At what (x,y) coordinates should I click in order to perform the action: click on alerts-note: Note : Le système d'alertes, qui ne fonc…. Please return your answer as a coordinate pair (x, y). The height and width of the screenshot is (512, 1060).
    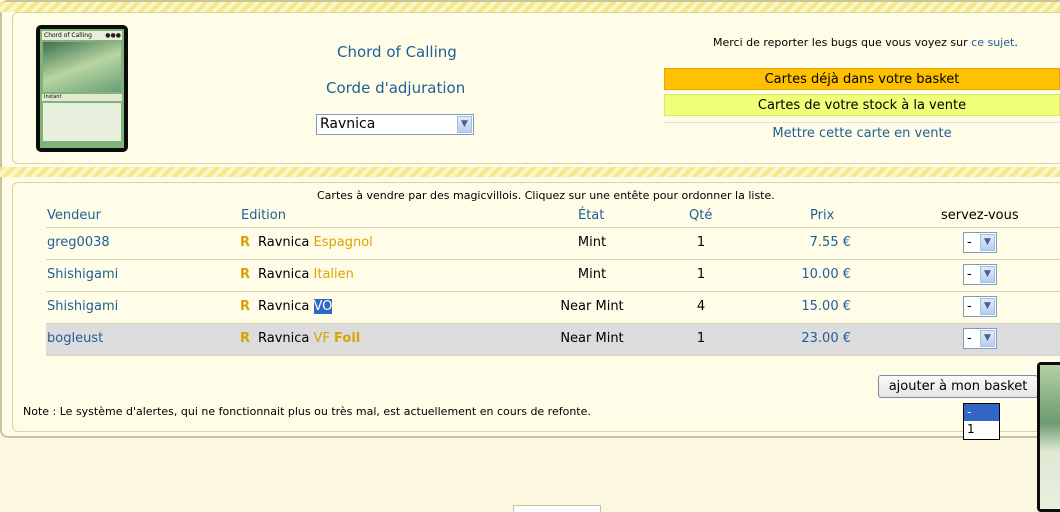
    Looking at the image, I should click on (307, 411).